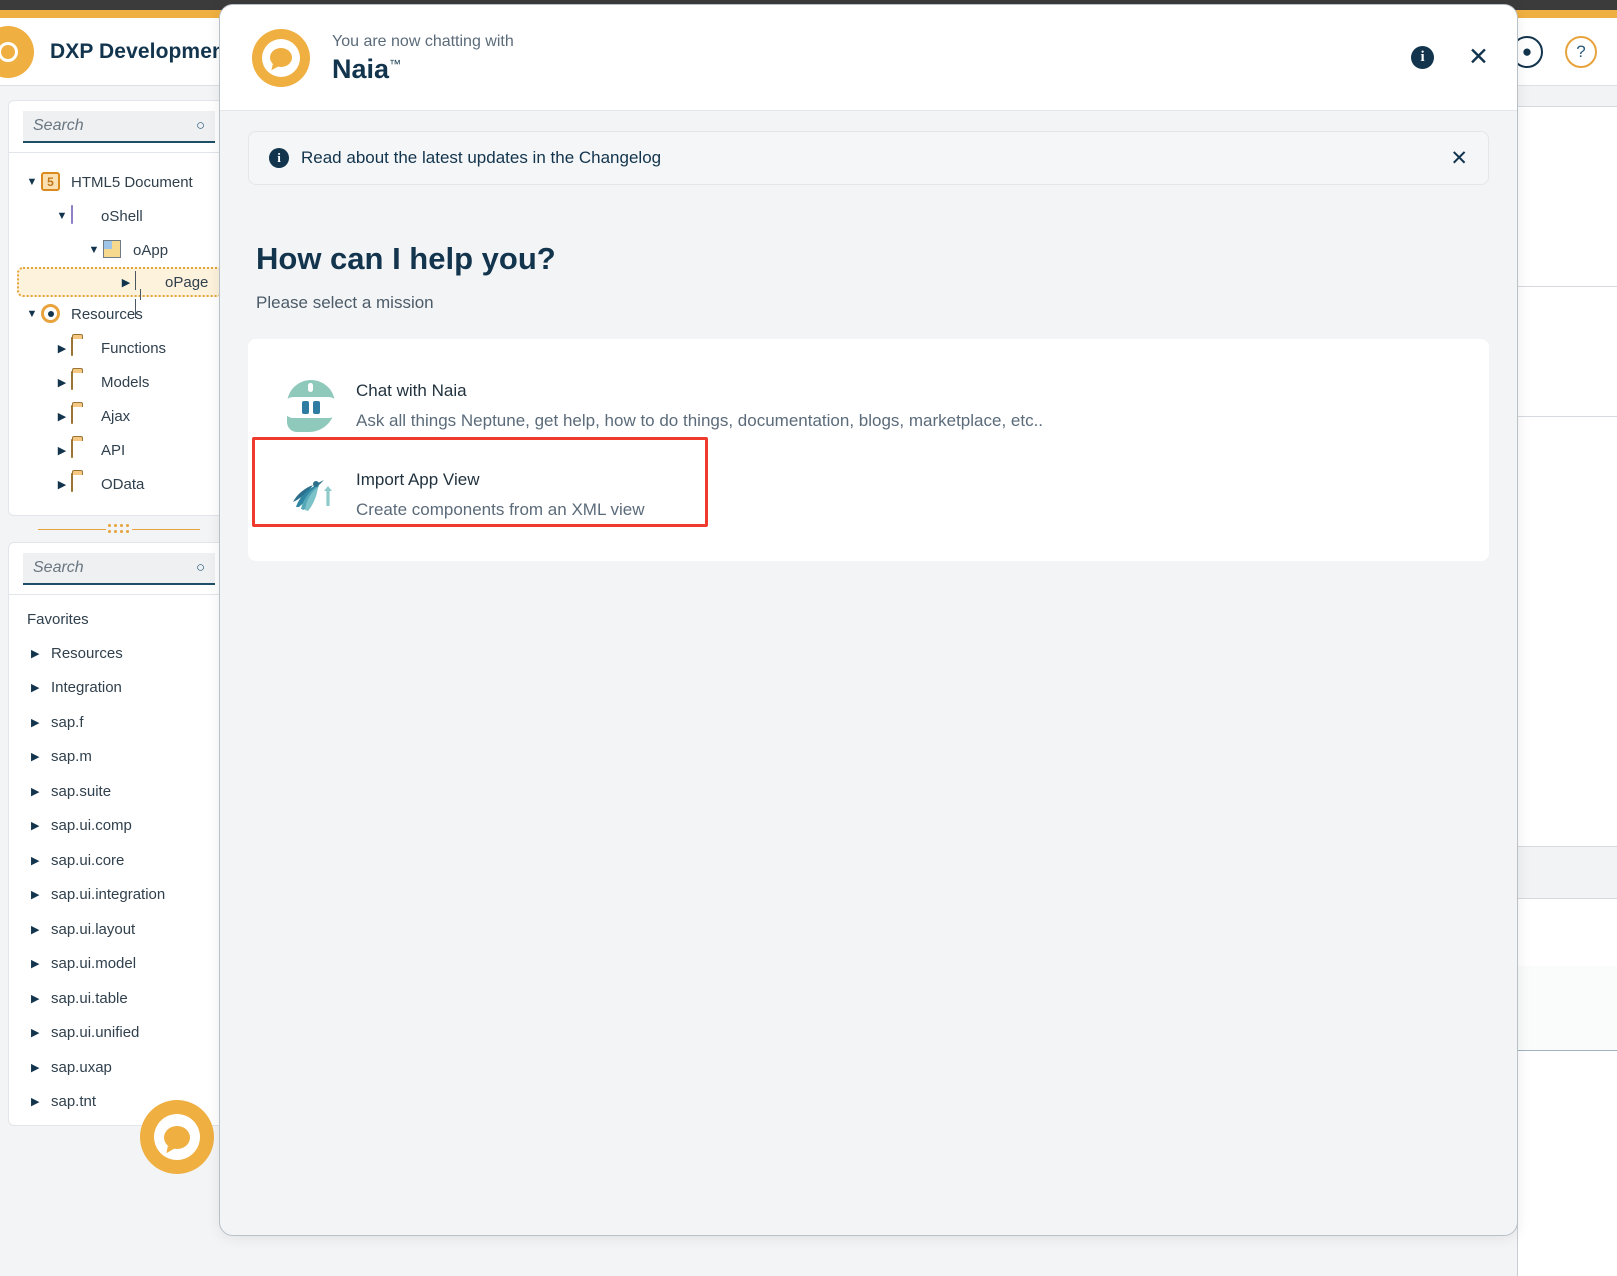 This screenshot has width=1617, height=1276. Describe the element at coordinates (119, 757) in the screenshot. I see `list-item: sap.m` at that location.